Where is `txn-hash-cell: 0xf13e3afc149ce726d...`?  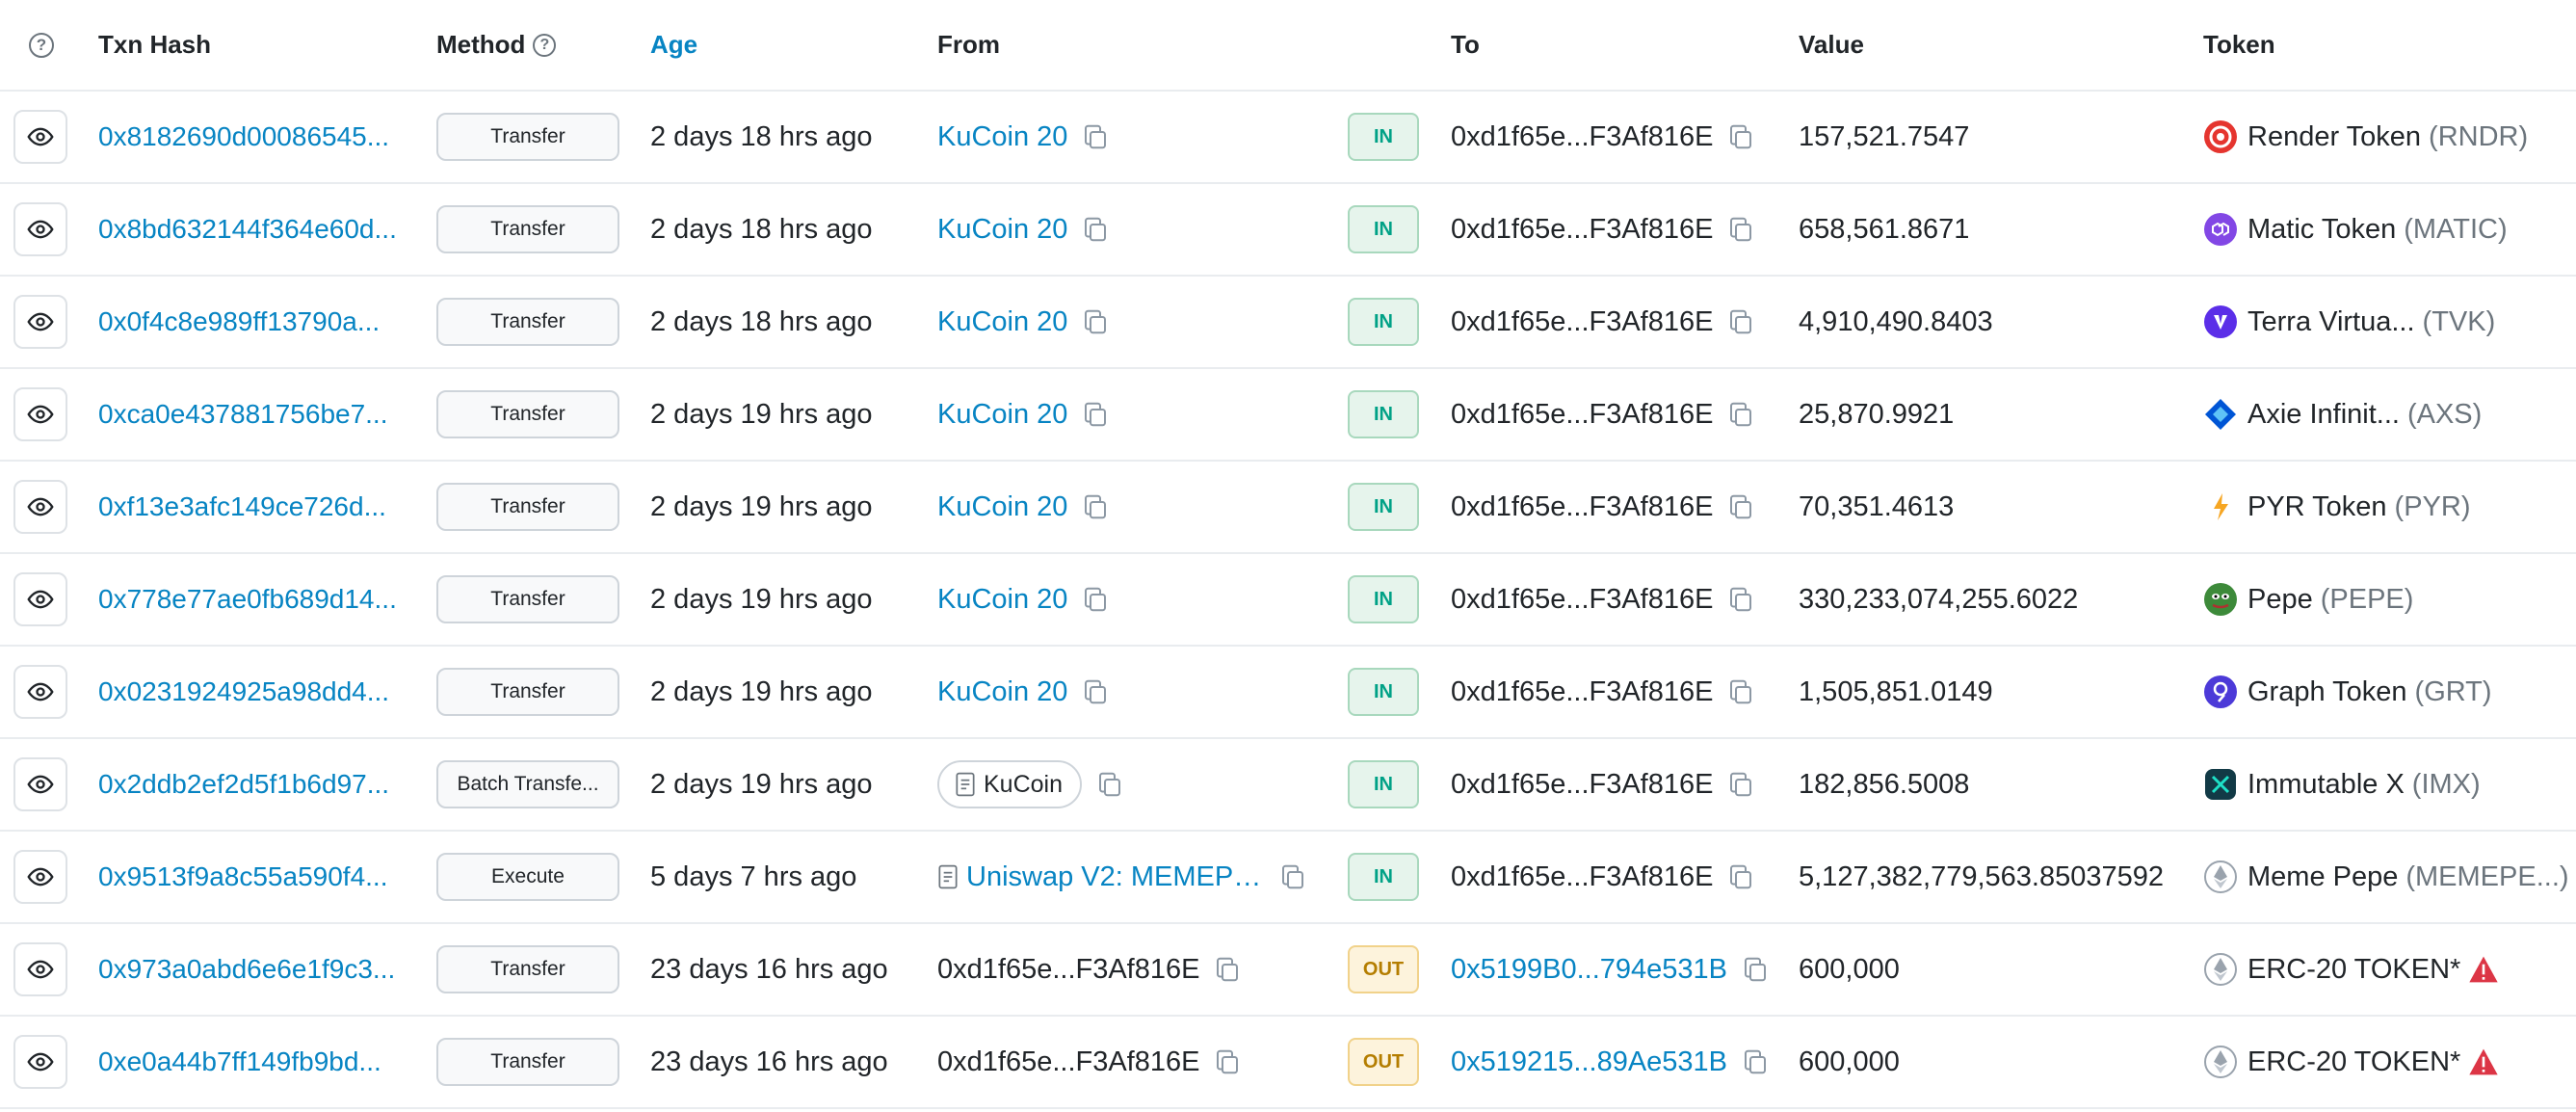
txn-hash-cell: 0xf13e3afc149ce726d... is located at coordinates (250, 507).